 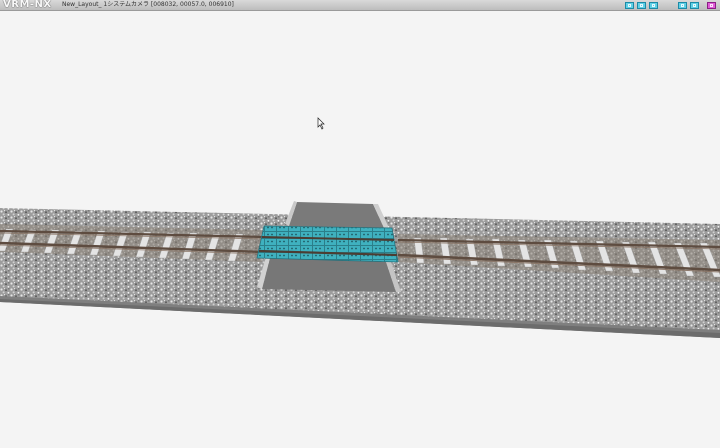 What do you see at coordinates (27, 5) in the screenshot?
I see `app-logo: VRM-NX` at bounding box center [27, 5].